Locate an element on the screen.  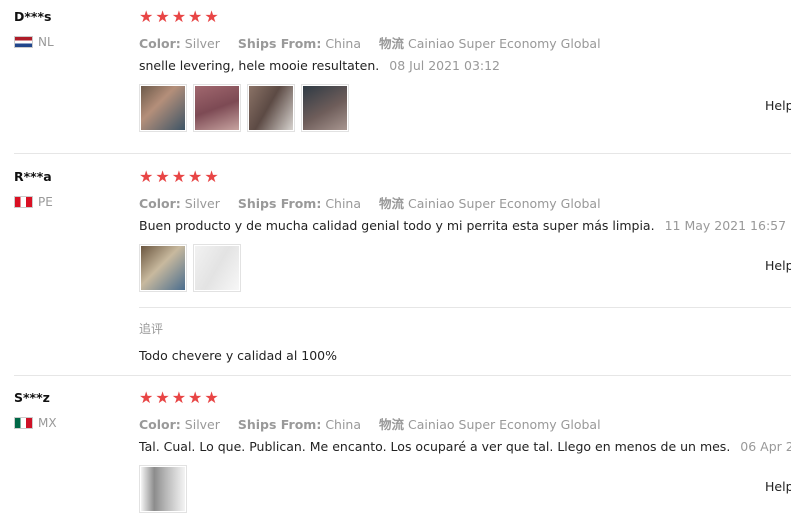
review-date: 11 May 2021 16:57 is located at coordinates (725, 225).